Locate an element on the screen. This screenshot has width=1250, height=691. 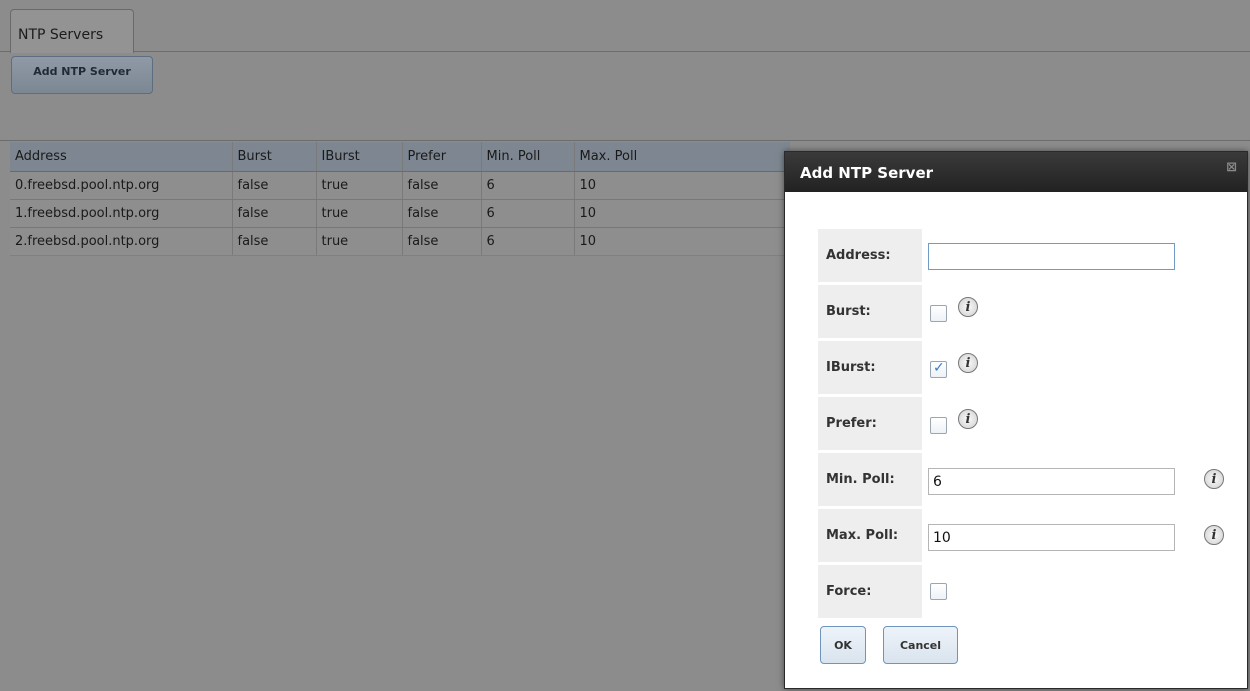
cell-address: 0.freebsd.pool.ntp.org is located at coordinates (121, 185).